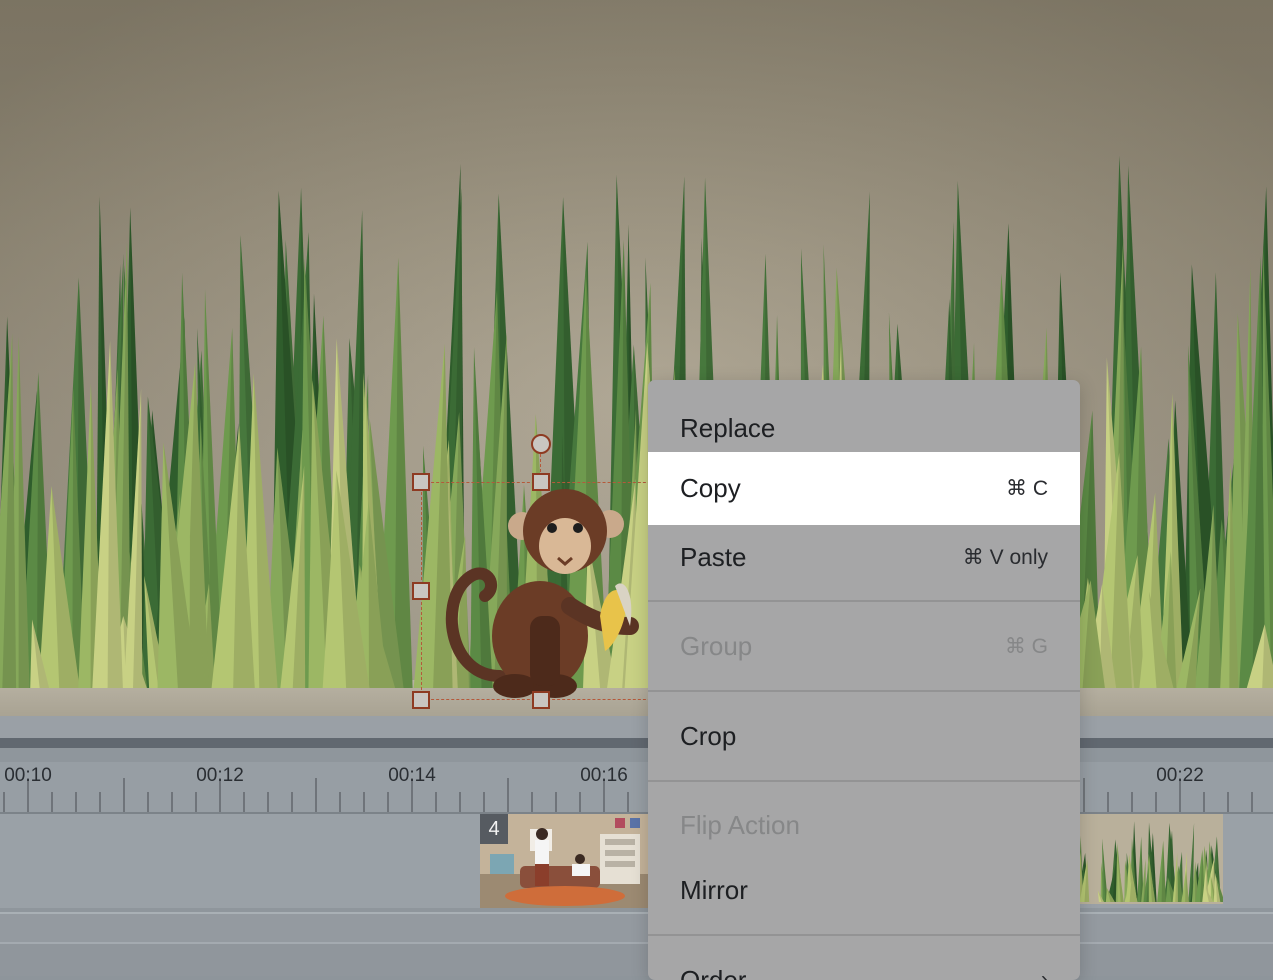  Describe the element at coordinates (1027, 488) in the screenshot. I see `menu-shortcut: ⌘ C` at that location.